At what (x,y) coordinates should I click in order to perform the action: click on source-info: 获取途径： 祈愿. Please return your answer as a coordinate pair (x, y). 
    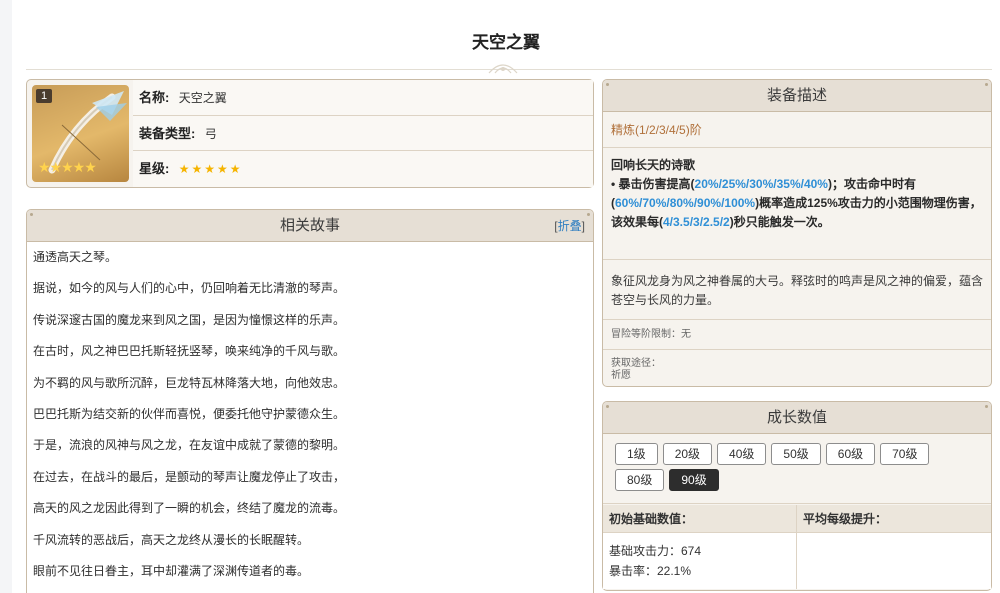
    Looking at the image, I should click on (797, 369).